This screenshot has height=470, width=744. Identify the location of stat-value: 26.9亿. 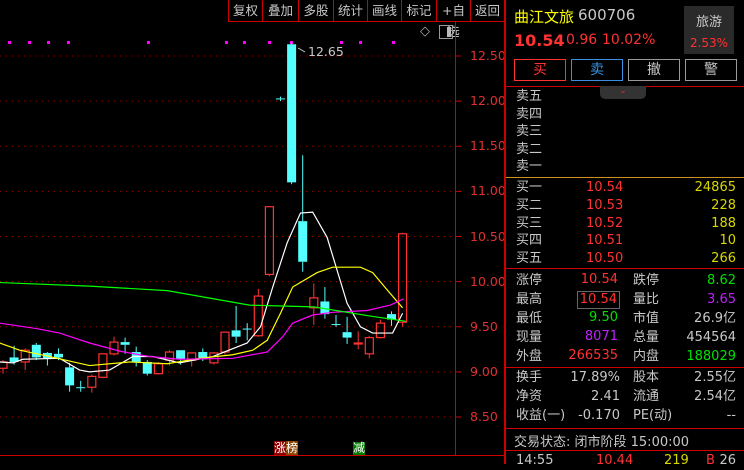
(715, 318).